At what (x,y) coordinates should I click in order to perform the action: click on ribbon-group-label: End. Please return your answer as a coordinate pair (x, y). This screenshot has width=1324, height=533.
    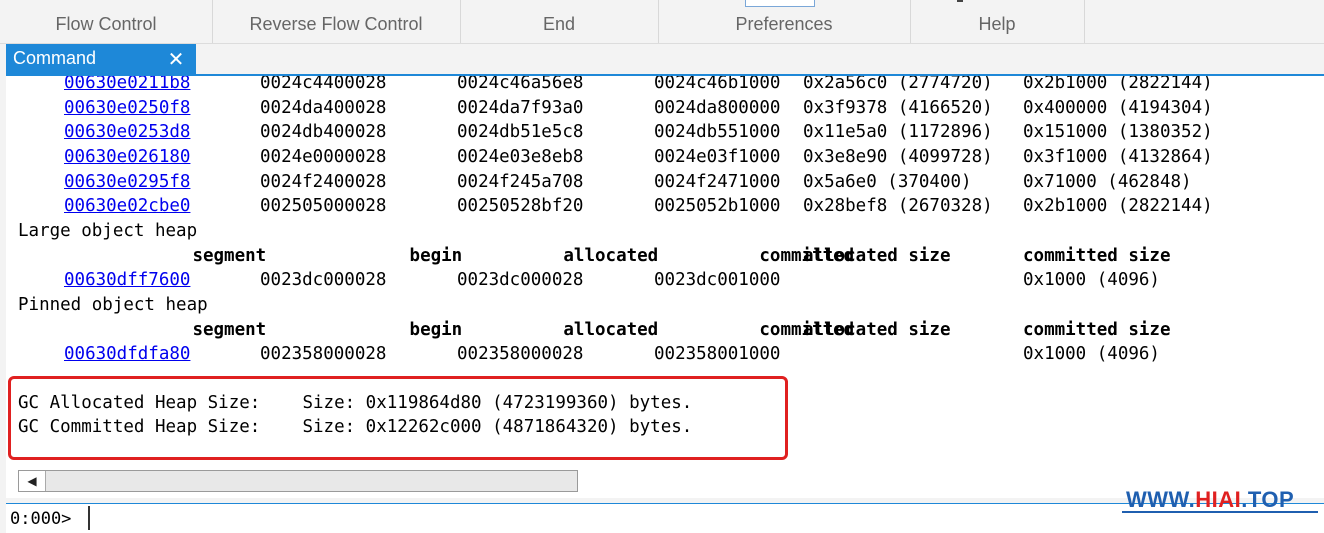
    Looking at the image, I should click on (559, 24).